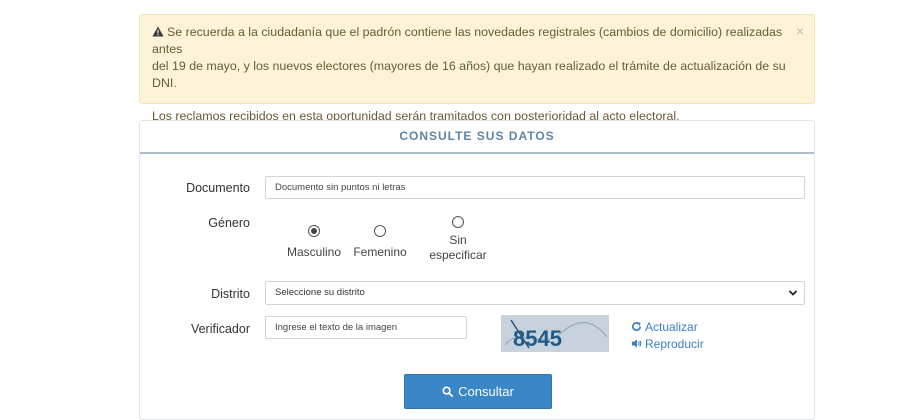  What do you see at coordinates (537, 338) in the screenshot?
I see `captcha-text: 8545` at bounding box center [537, 338].